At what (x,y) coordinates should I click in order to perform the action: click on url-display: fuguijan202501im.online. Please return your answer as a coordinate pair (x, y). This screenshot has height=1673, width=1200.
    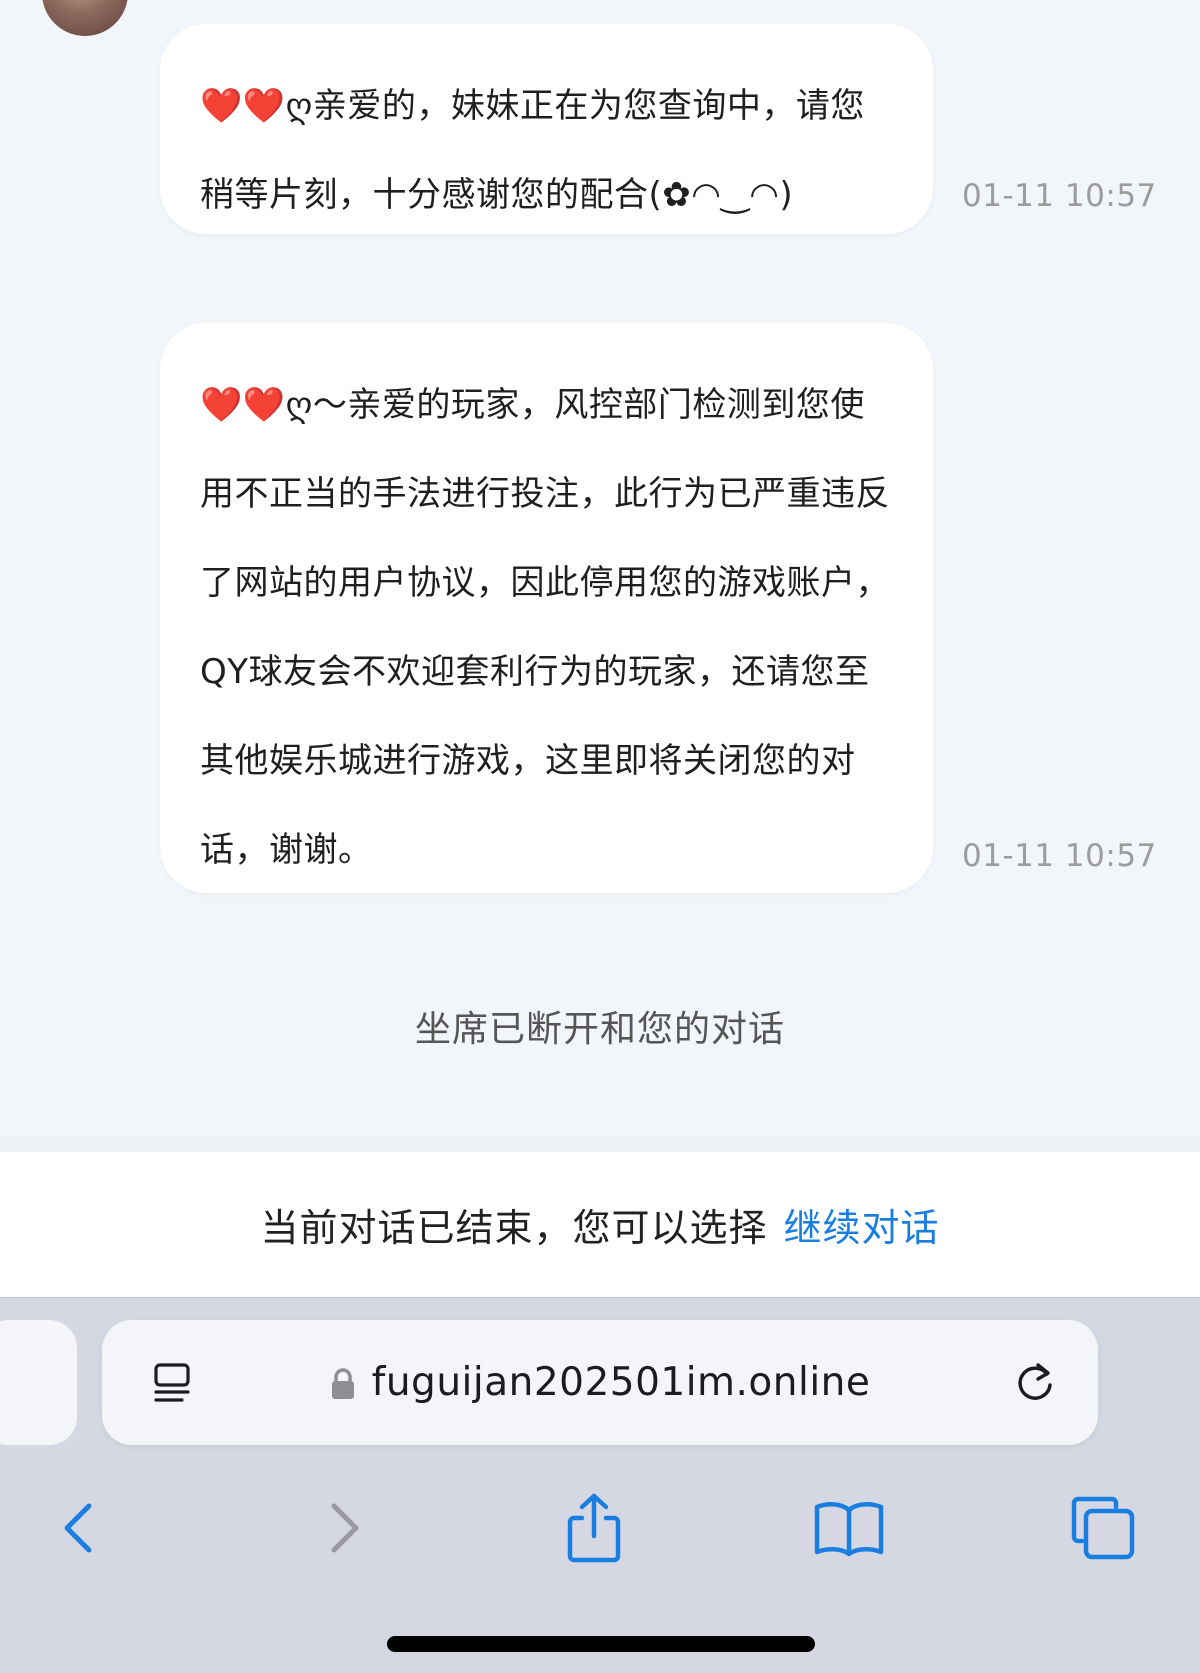
    Looking at the image, I should click on (600, 1382).